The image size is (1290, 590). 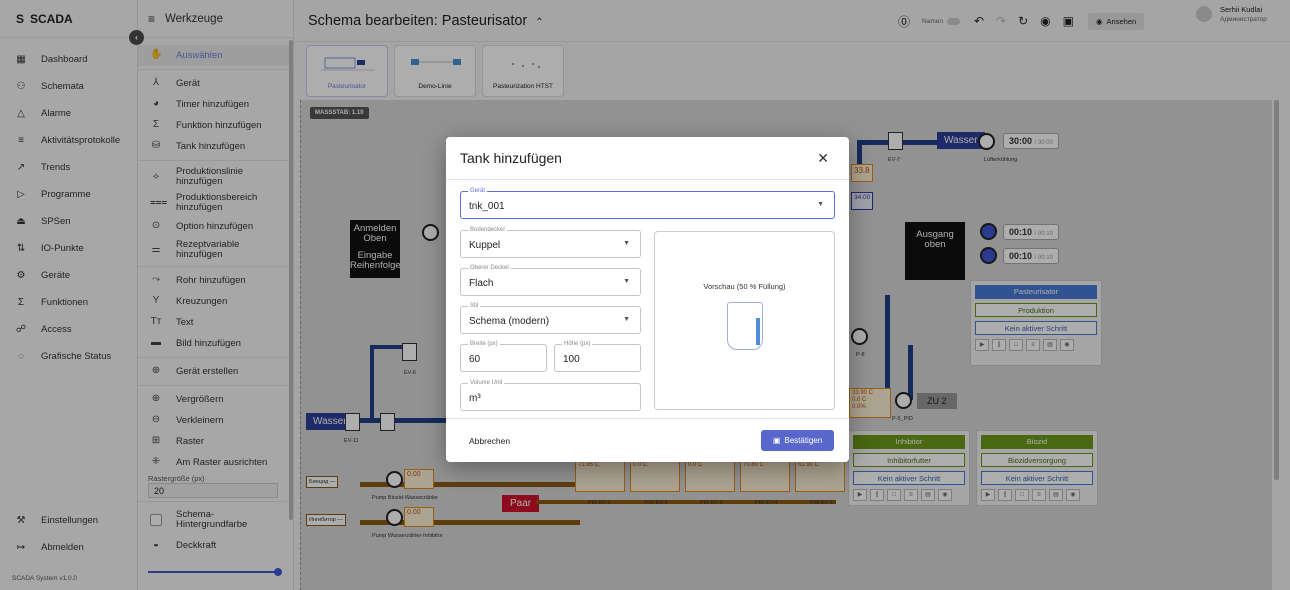 I want to click on tank-preview-shape, so click(x=745, y=326).